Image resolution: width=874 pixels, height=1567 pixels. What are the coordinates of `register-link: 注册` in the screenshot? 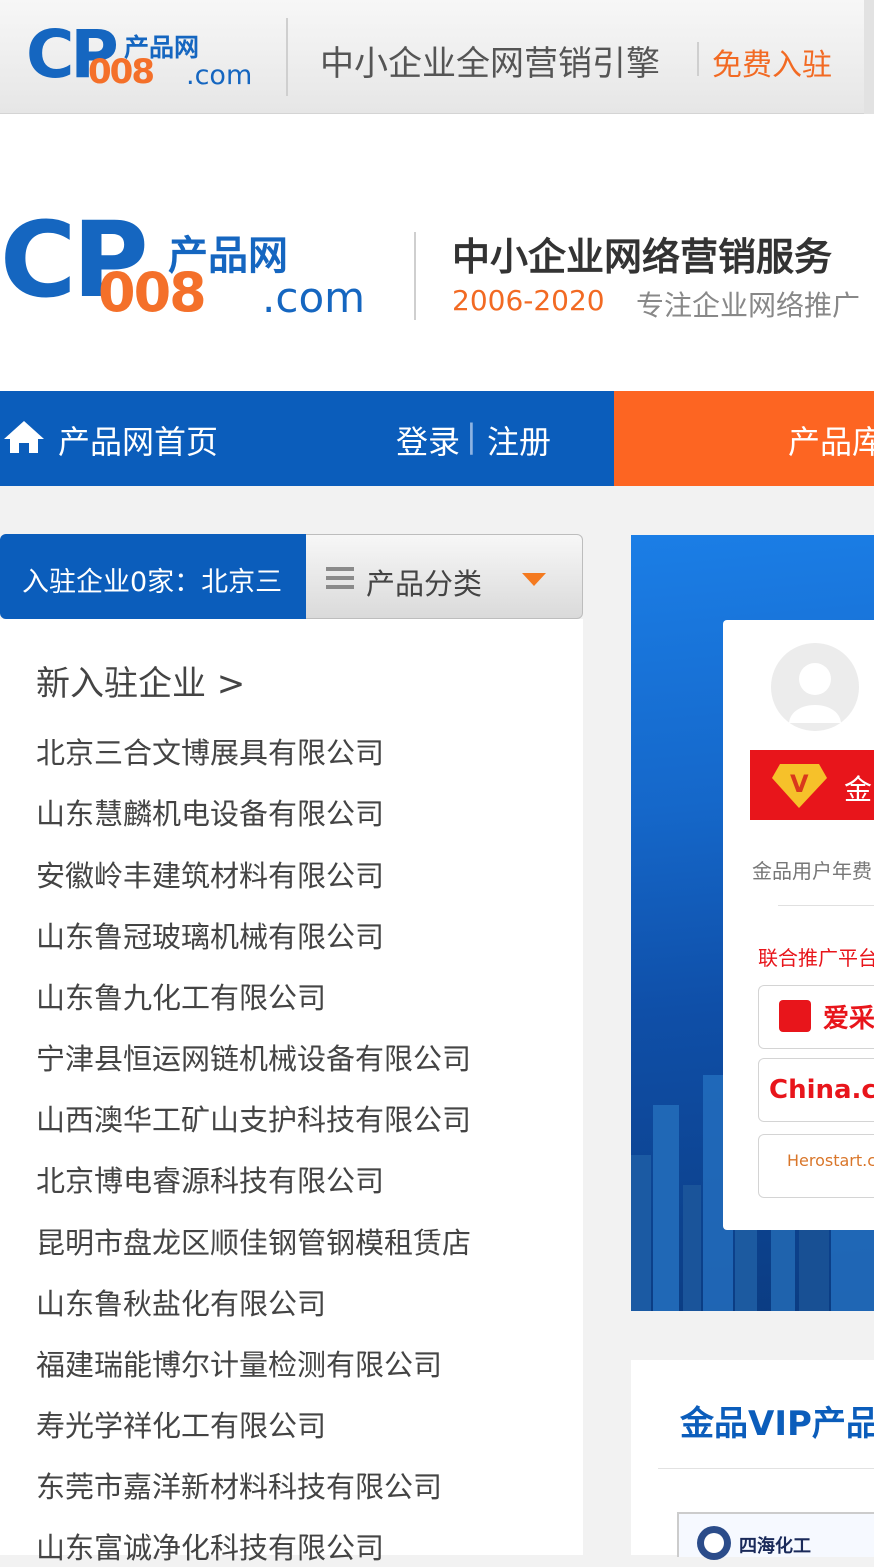 It's located at (519, 440).